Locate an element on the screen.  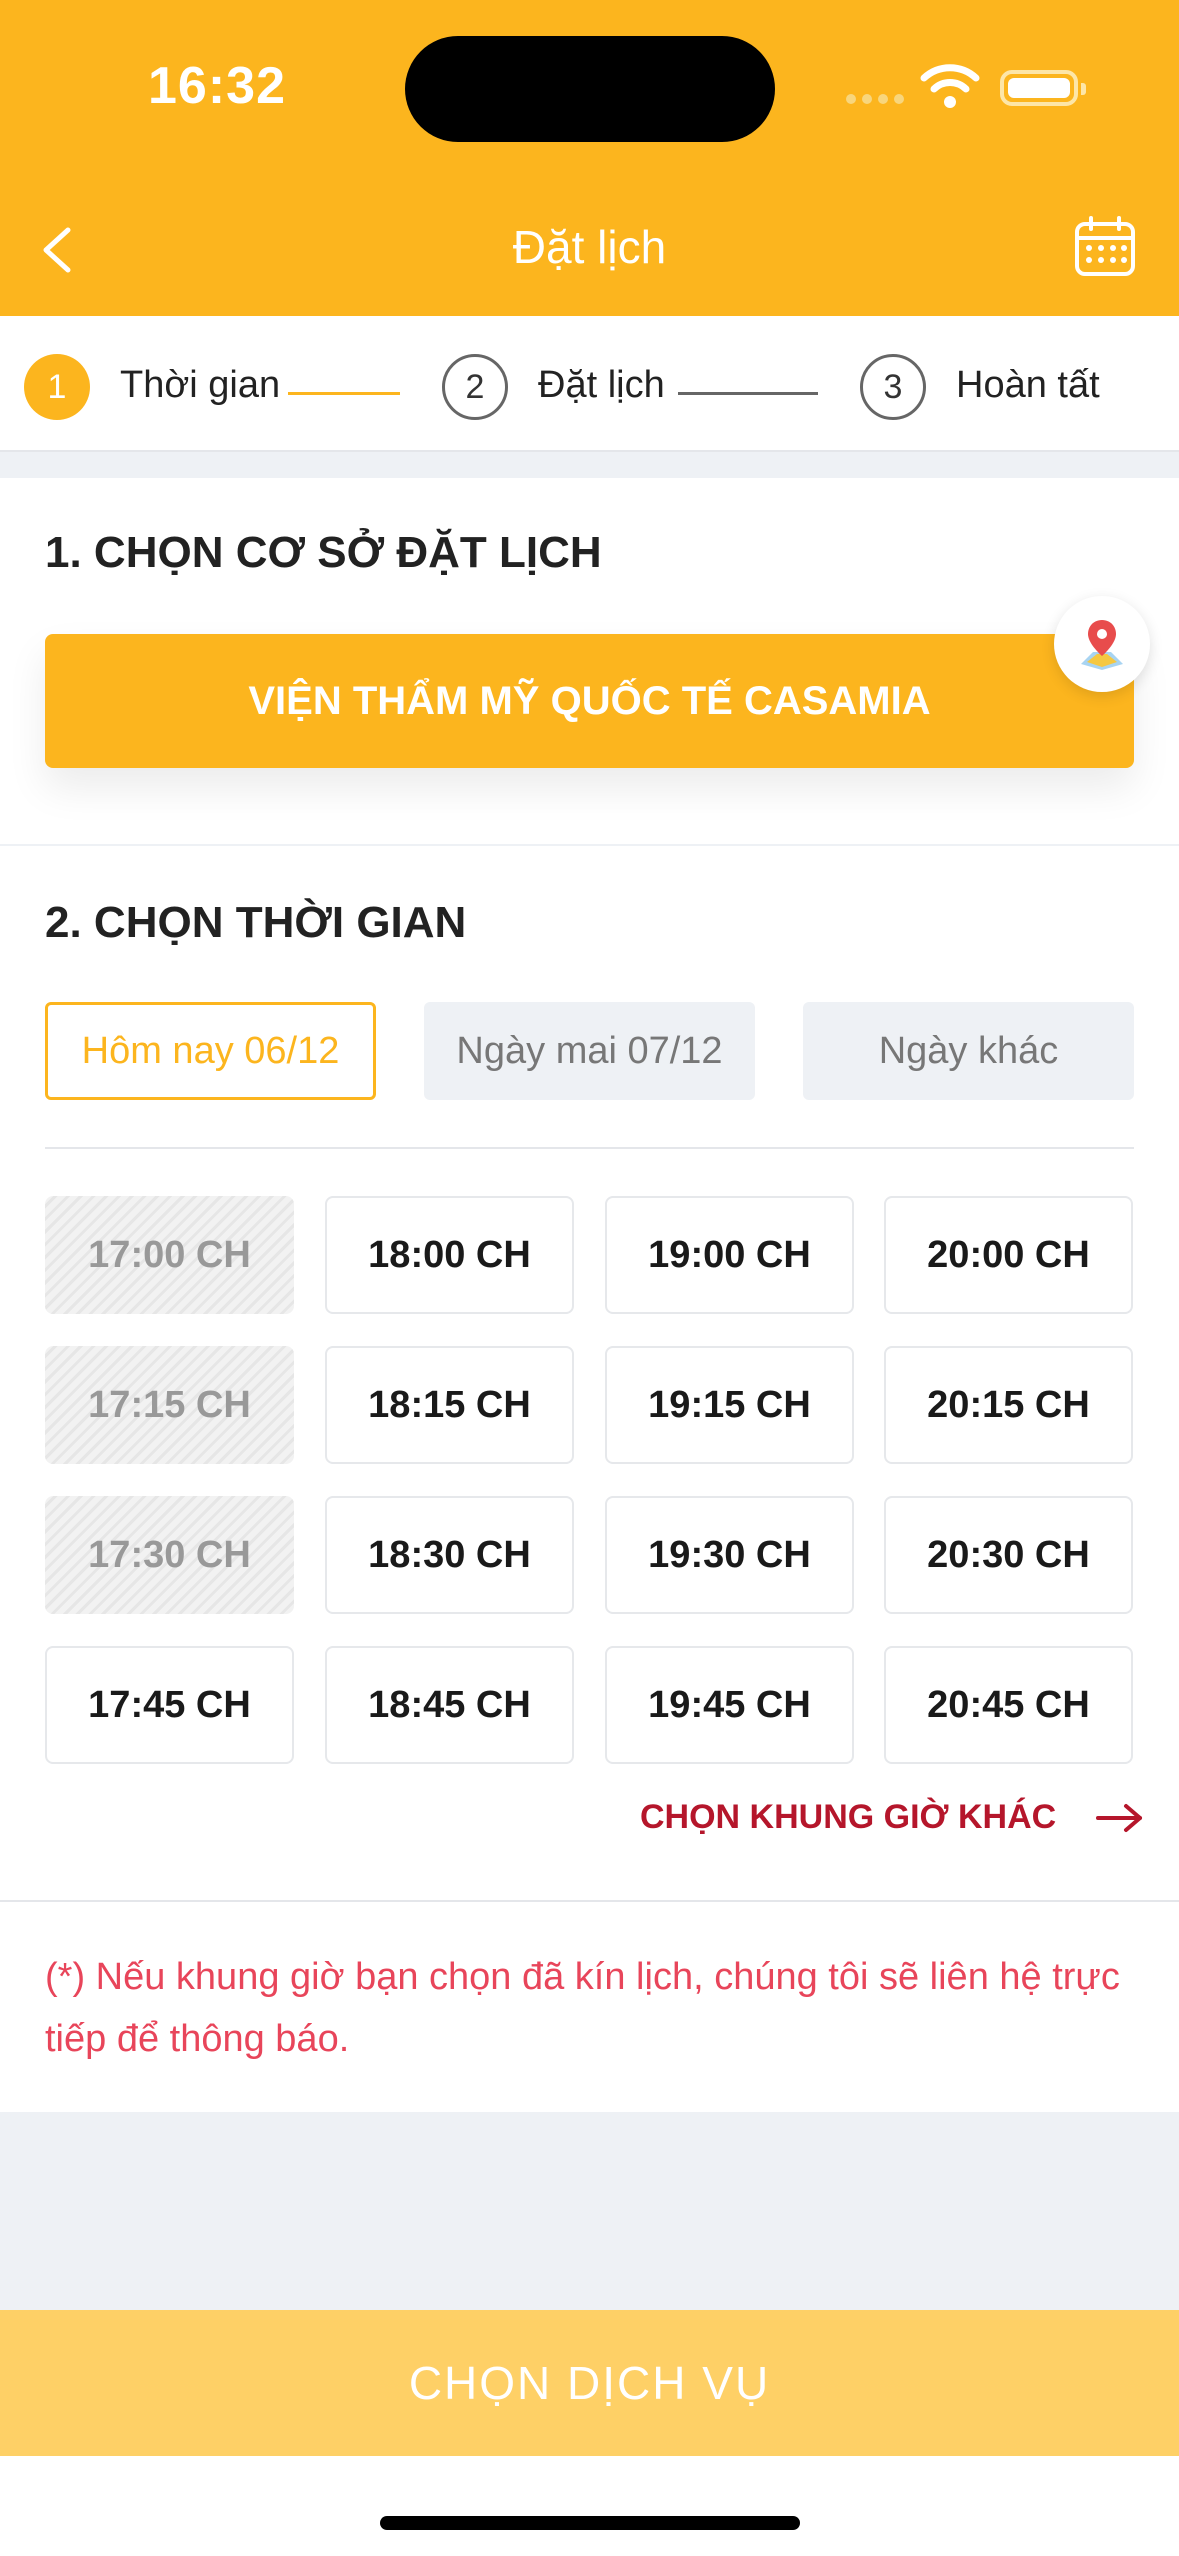
venue-section-title: 1. CHỌN CƠ SỞ ĐẶT LỊCH is located at coordinates (323, 552).